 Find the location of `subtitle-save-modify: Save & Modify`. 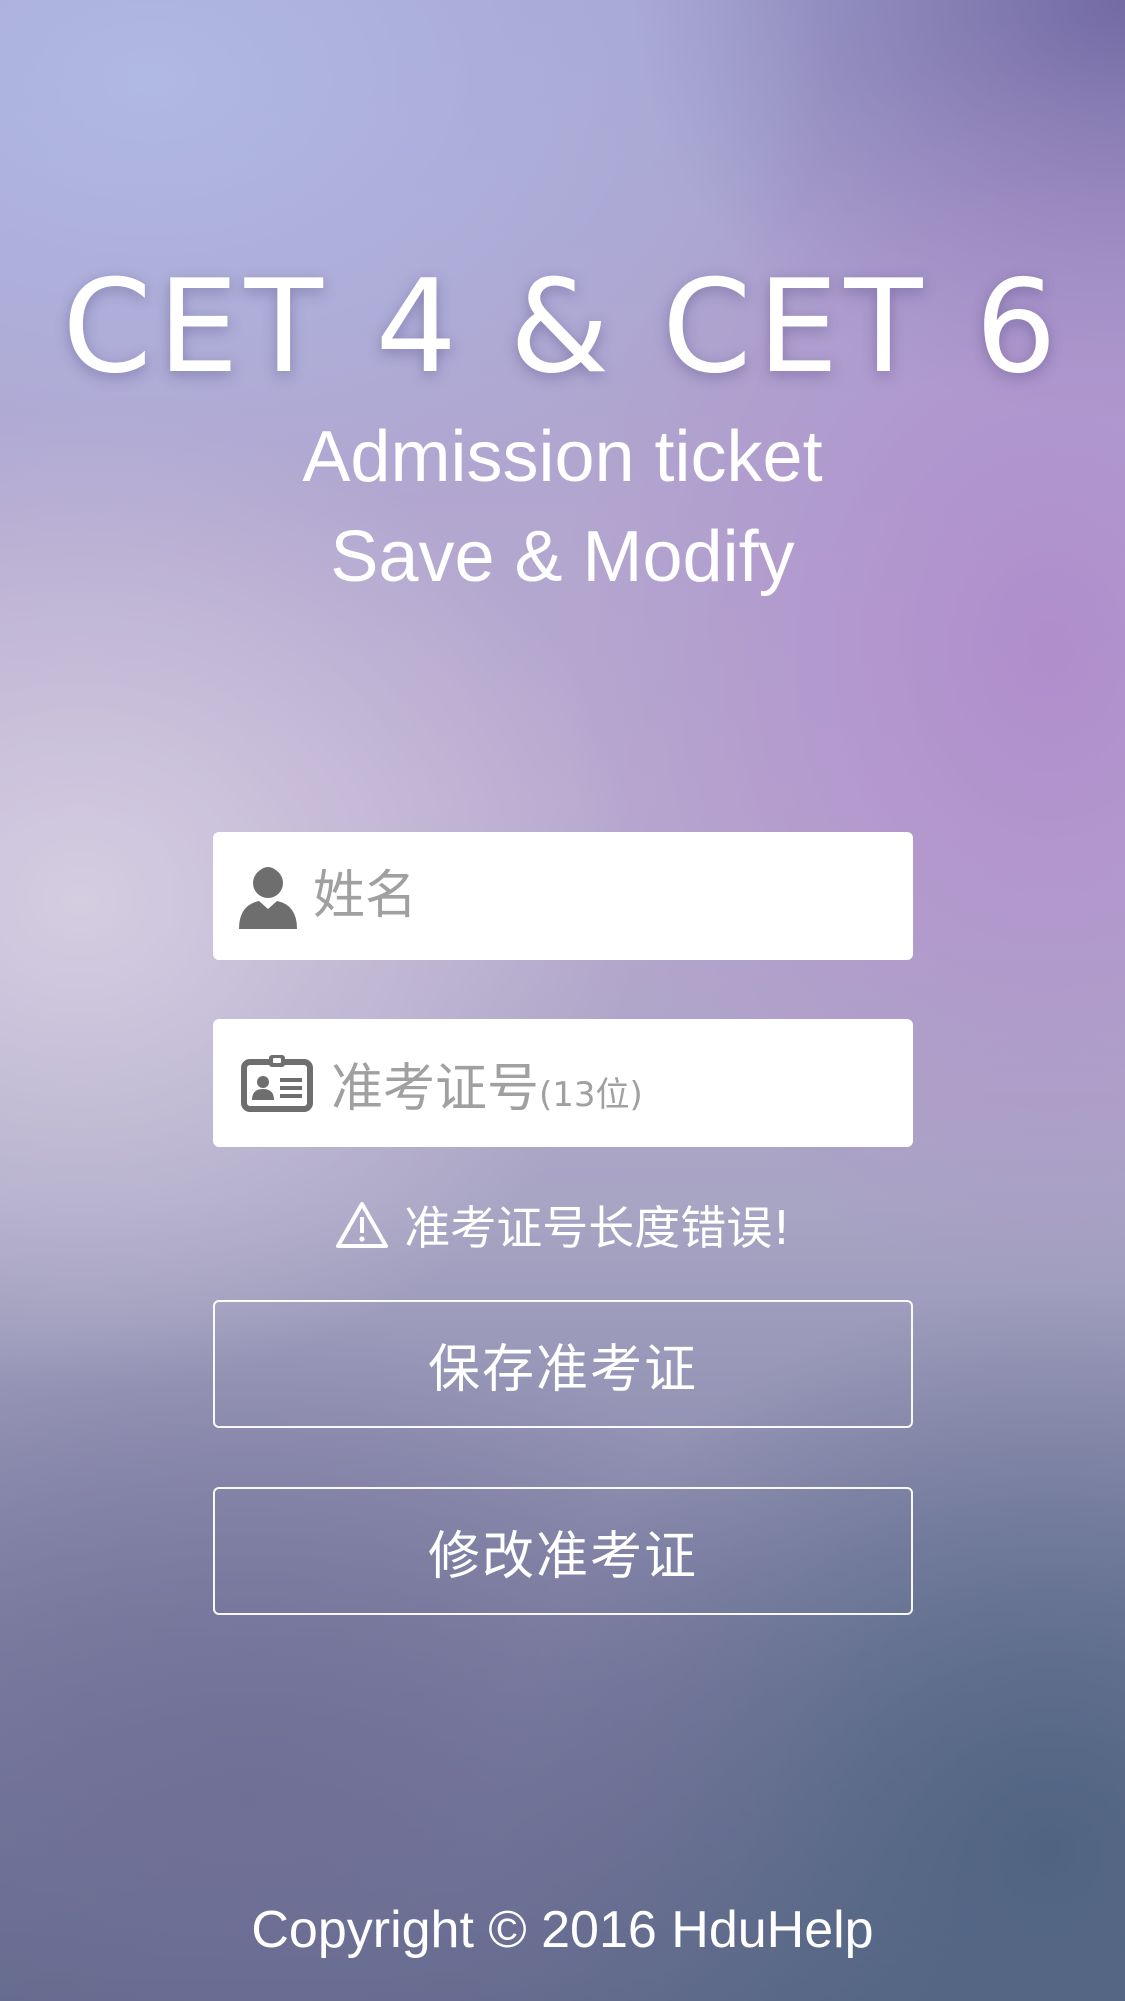

subtitle-save-modify: Save & Modify is located at coordinates (562, 557).